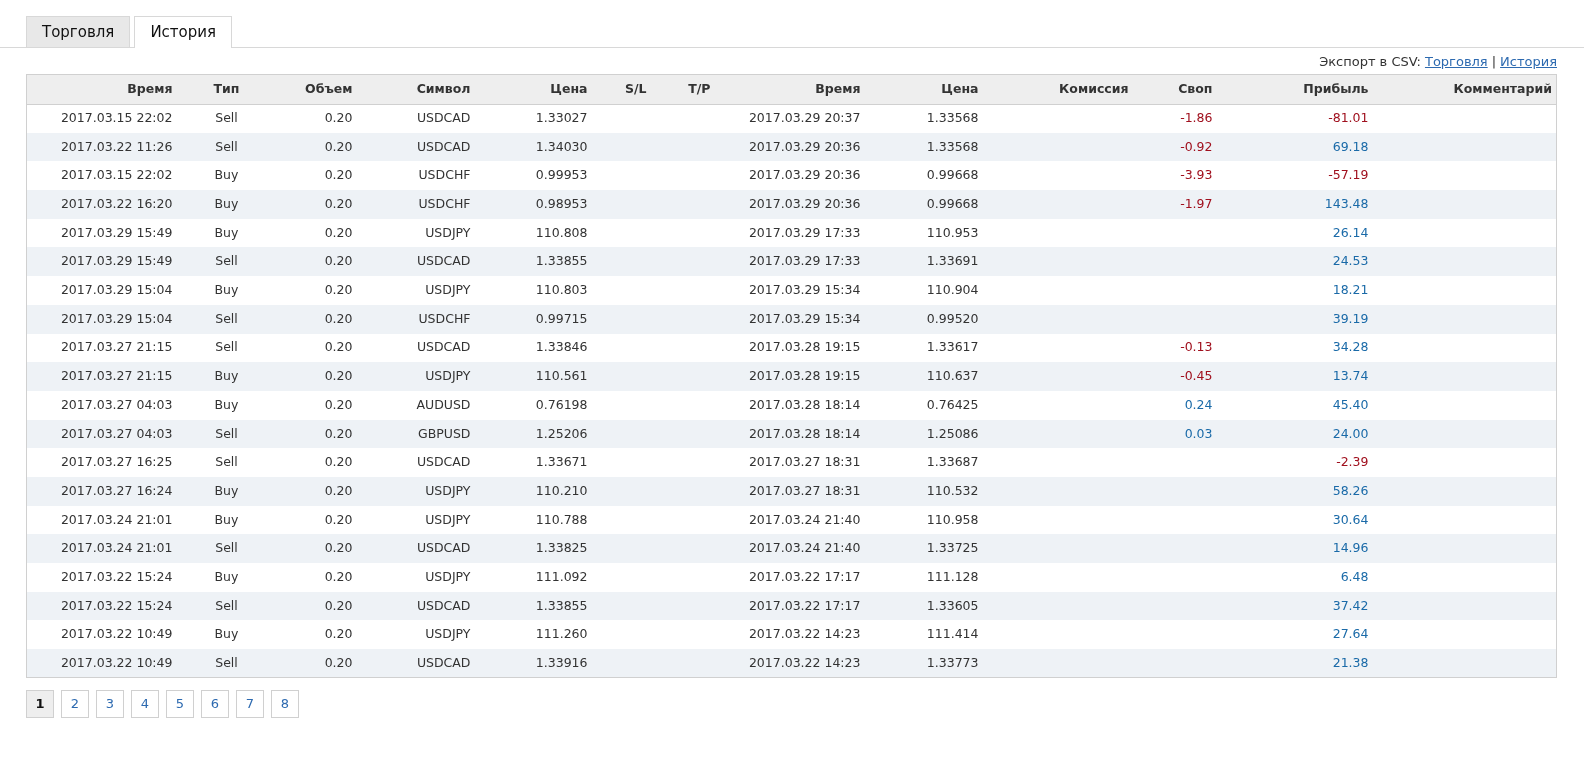 This screenshot has width=1584, height=759. What do you see at coordinates (789, 606) in the screenshot?
I see `table-cell: 2017.03.22 17:17` at bounding box center [789, 606].